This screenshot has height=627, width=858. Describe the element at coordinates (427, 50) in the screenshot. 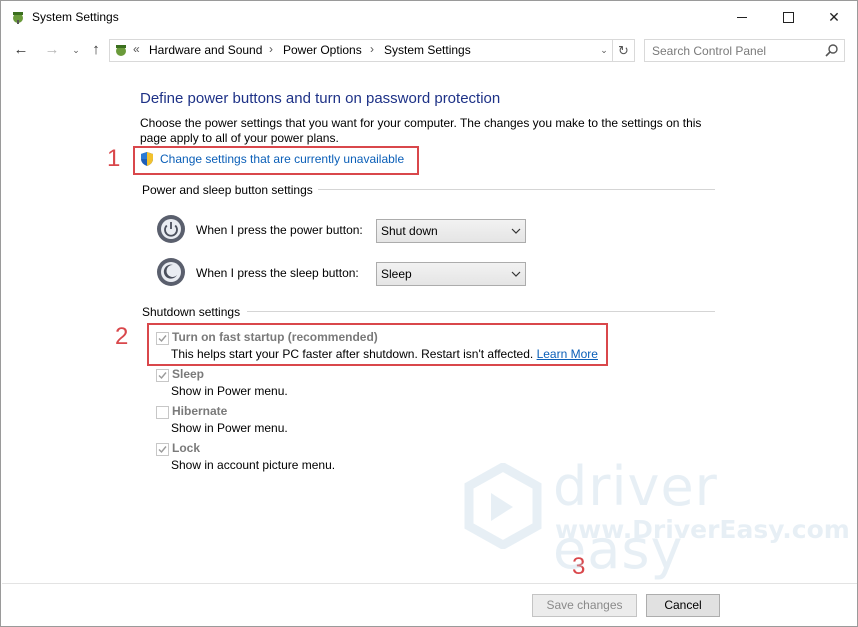

I see `breadcrumb-system-settings: System Settings` at that location.